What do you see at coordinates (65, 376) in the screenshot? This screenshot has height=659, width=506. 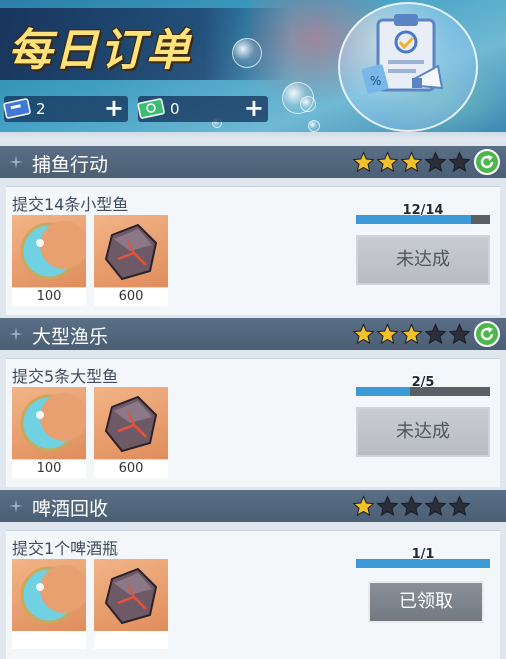 I see `order-requirement: 提交5条大型鱼` at bounding box center [65, 376].